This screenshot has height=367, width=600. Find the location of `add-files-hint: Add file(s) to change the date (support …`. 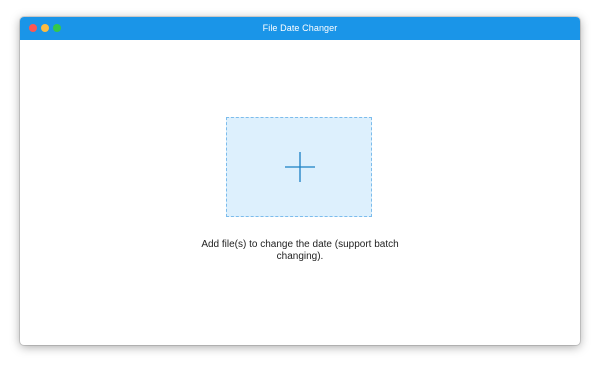

add-files-hint: Add file(s) to change the date (support … is located at coordinates (300, 250).